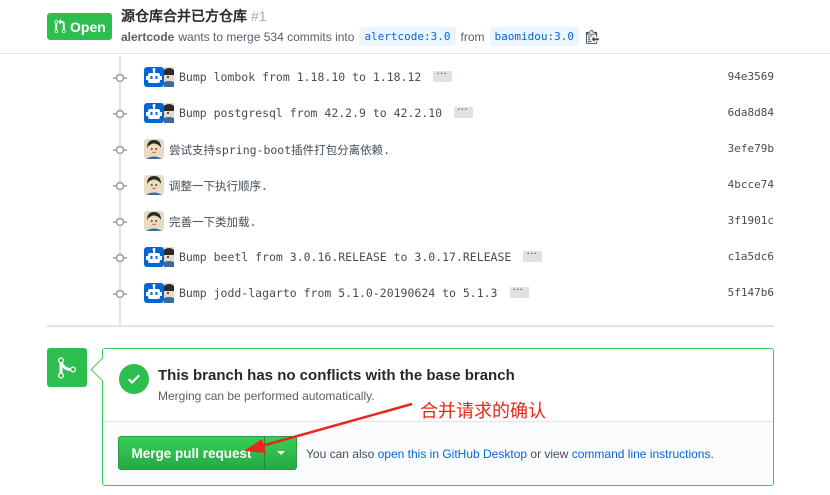 The image size is (830, 495). I want to click on pr-from-text: from, so click(472, 36).